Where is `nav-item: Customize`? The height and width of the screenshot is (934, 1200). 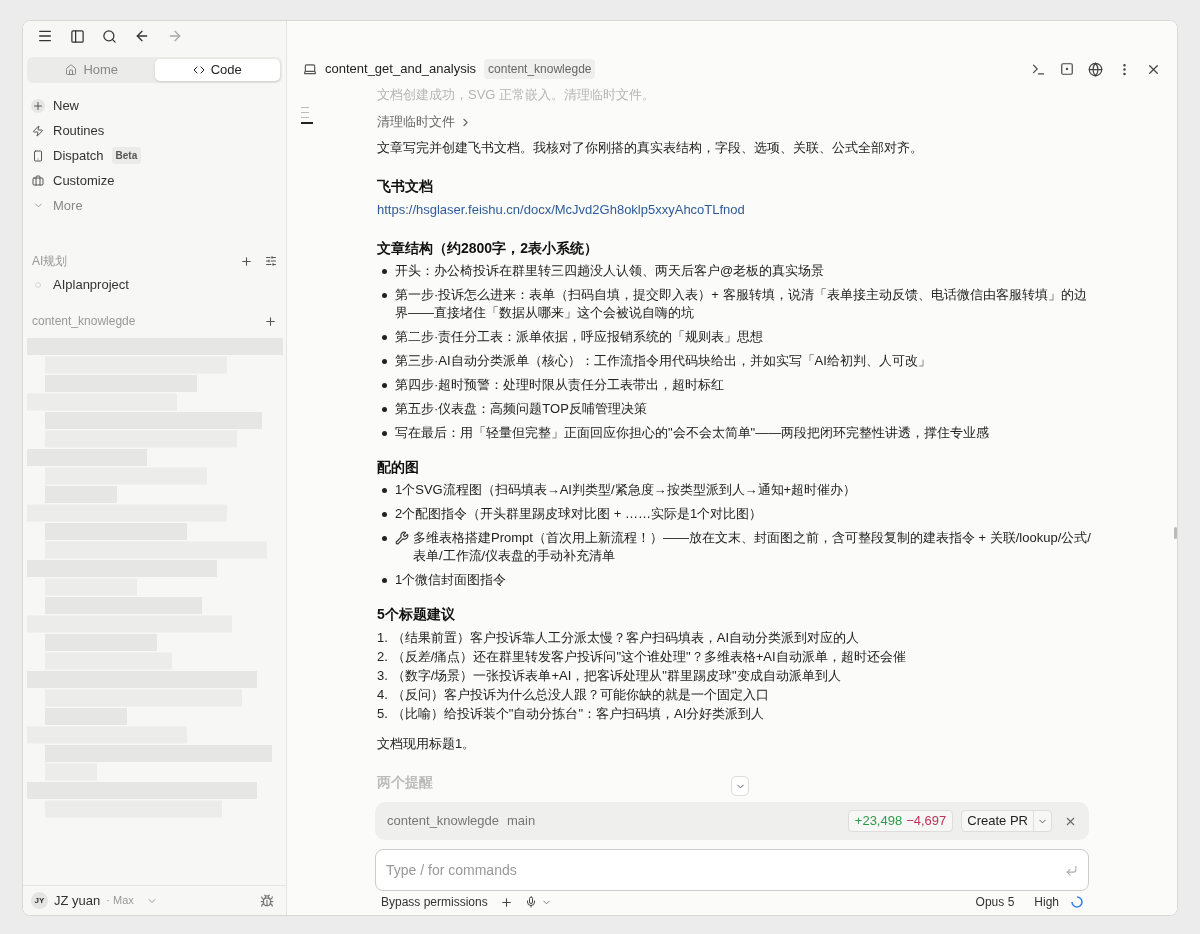 nav-item: Customize is located at coordinates (84, 180).